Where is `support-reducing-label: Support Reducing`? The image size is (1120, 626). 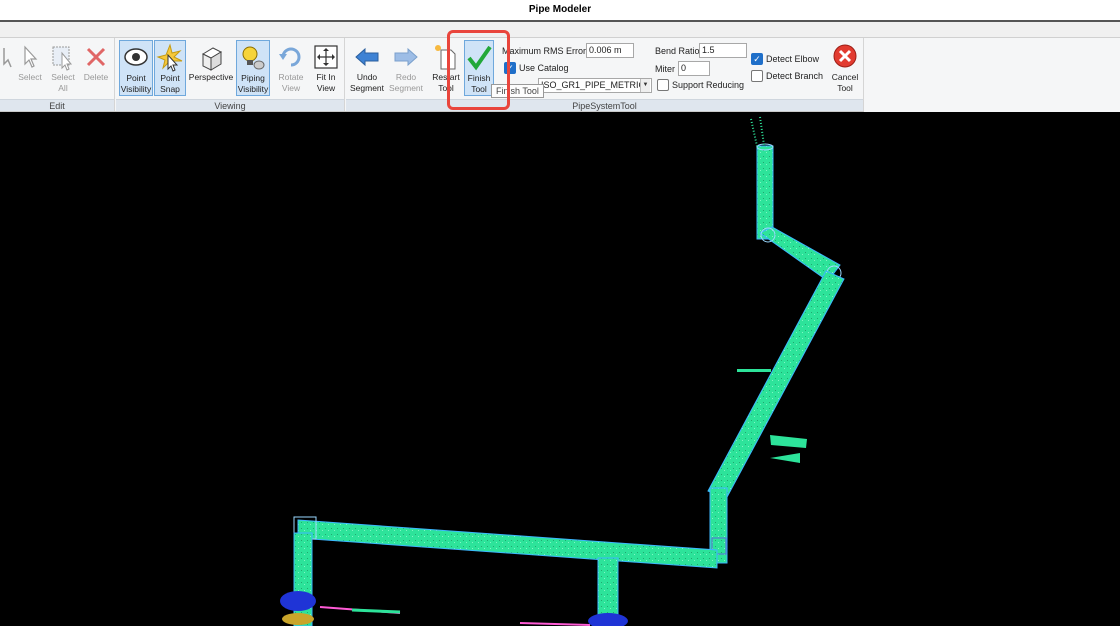
support-reducing-label: Support Reducing is located at coordinates (708, 85).